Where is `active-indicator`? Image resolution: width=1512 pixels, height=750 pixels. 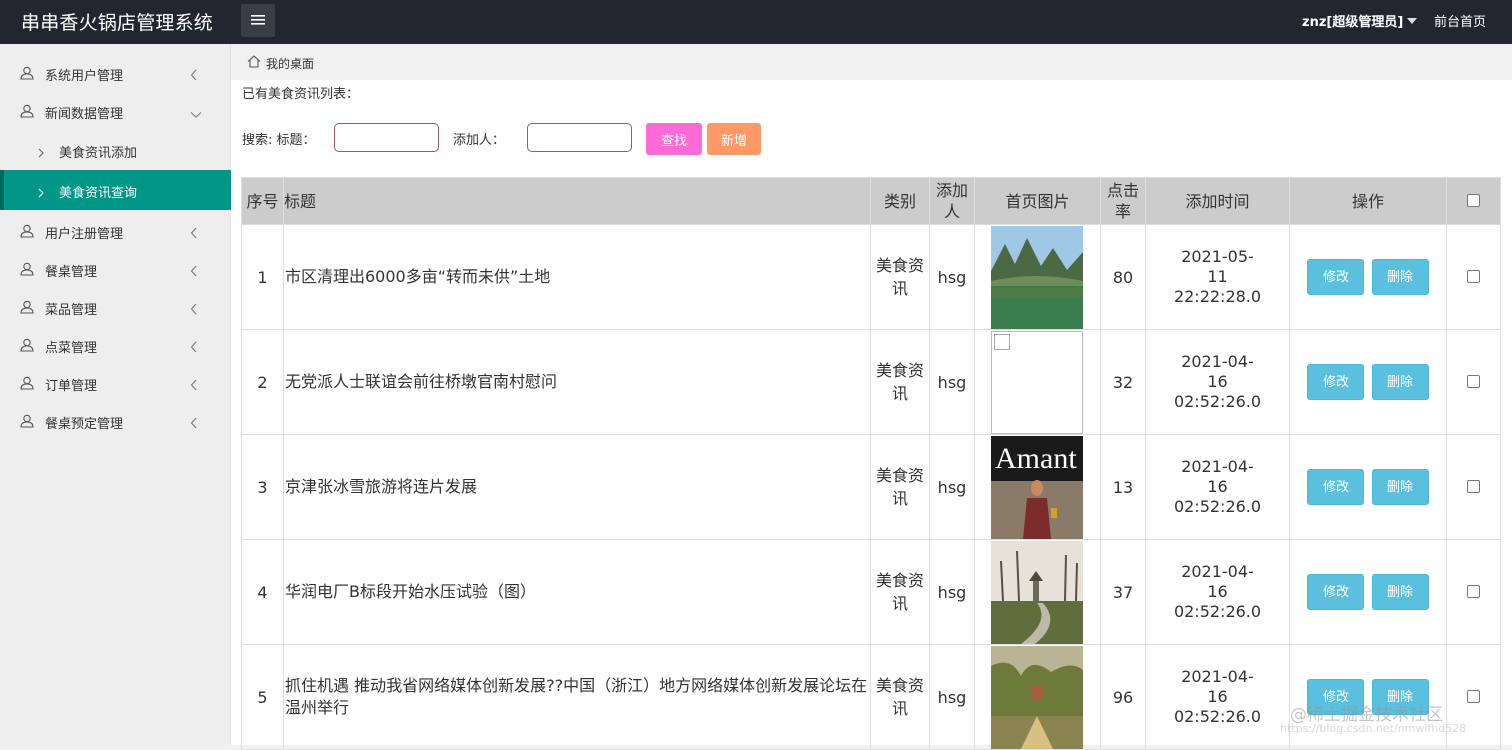 active-indicator is located at coordinates (2, 190).